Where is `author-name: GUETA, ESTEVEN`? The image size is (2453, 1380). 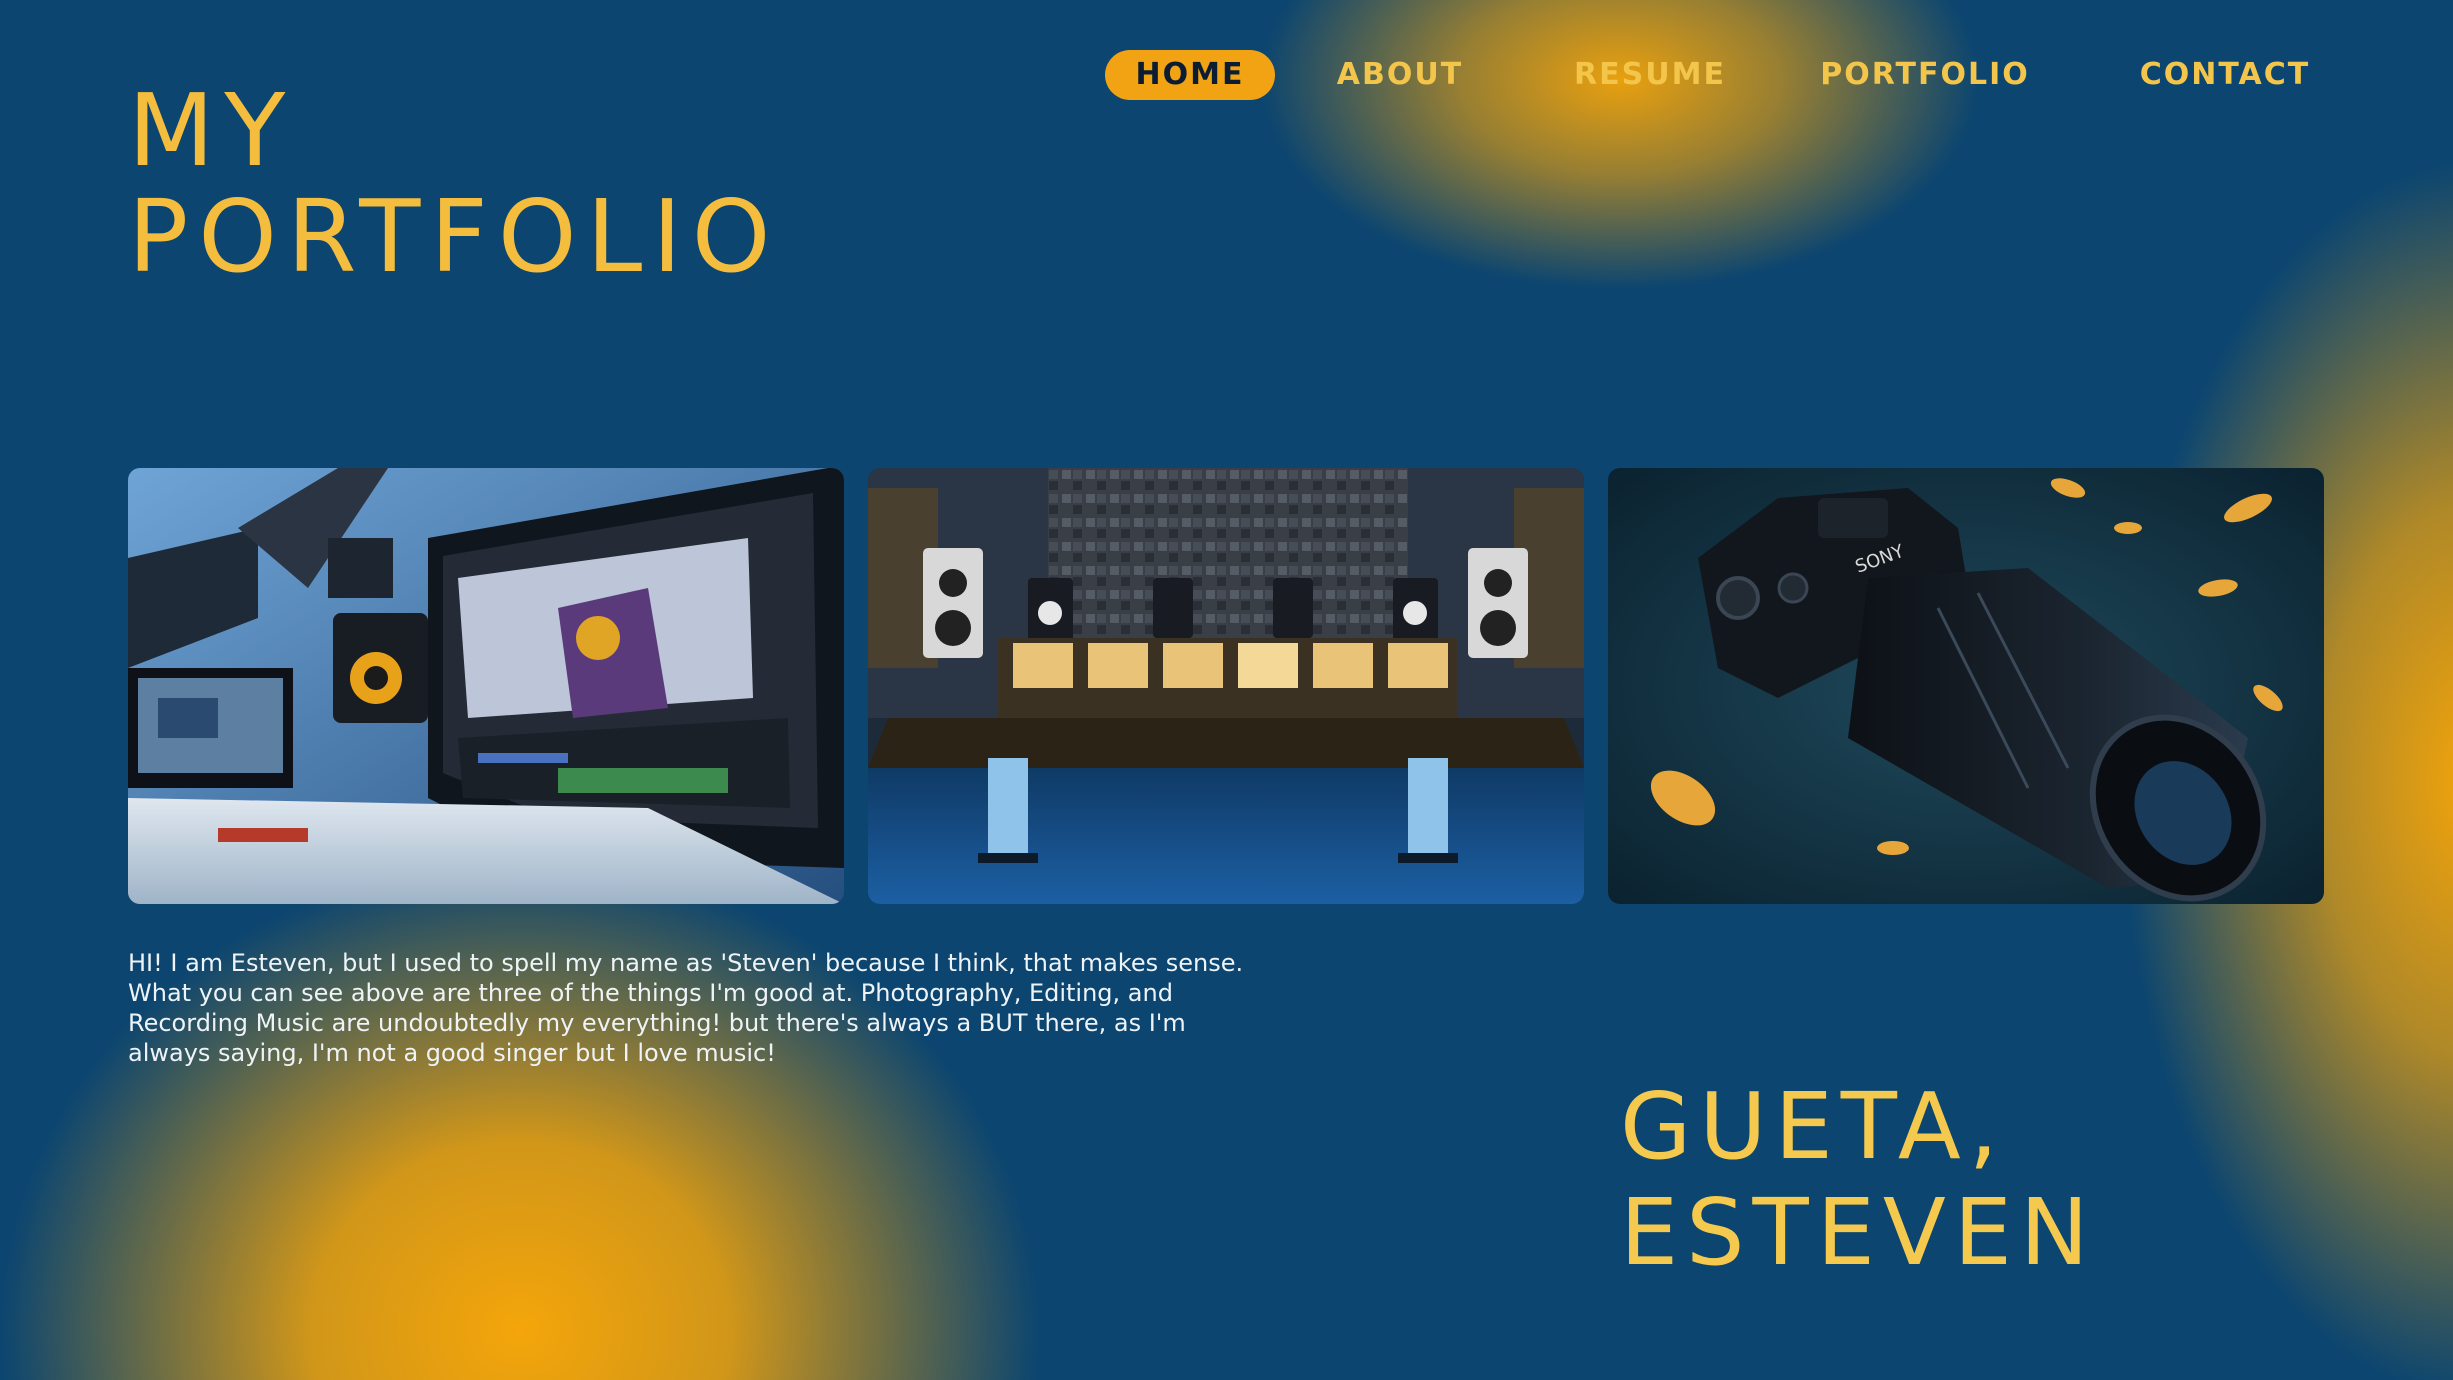
author-name: GUETA, ESTEVEN is located at coordinates (1858, 1180).